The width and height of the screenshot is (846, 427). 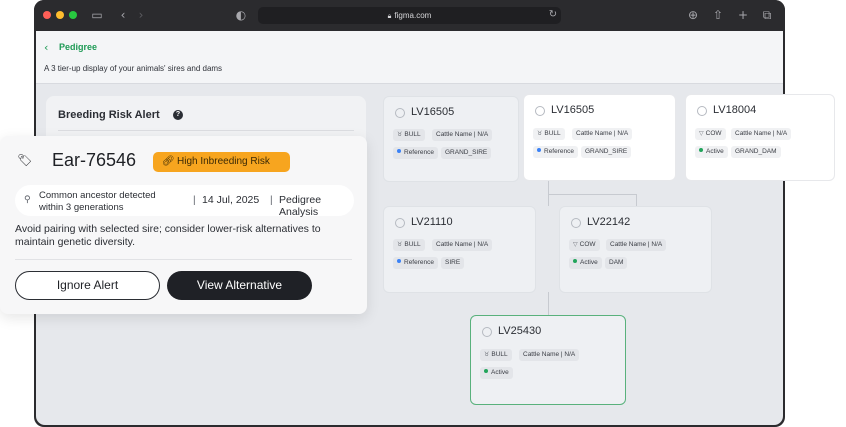 What do you see at coordinates (60, 15) in the screenshot?
I see `minimize-window-button` at bounding box center [60, 15].